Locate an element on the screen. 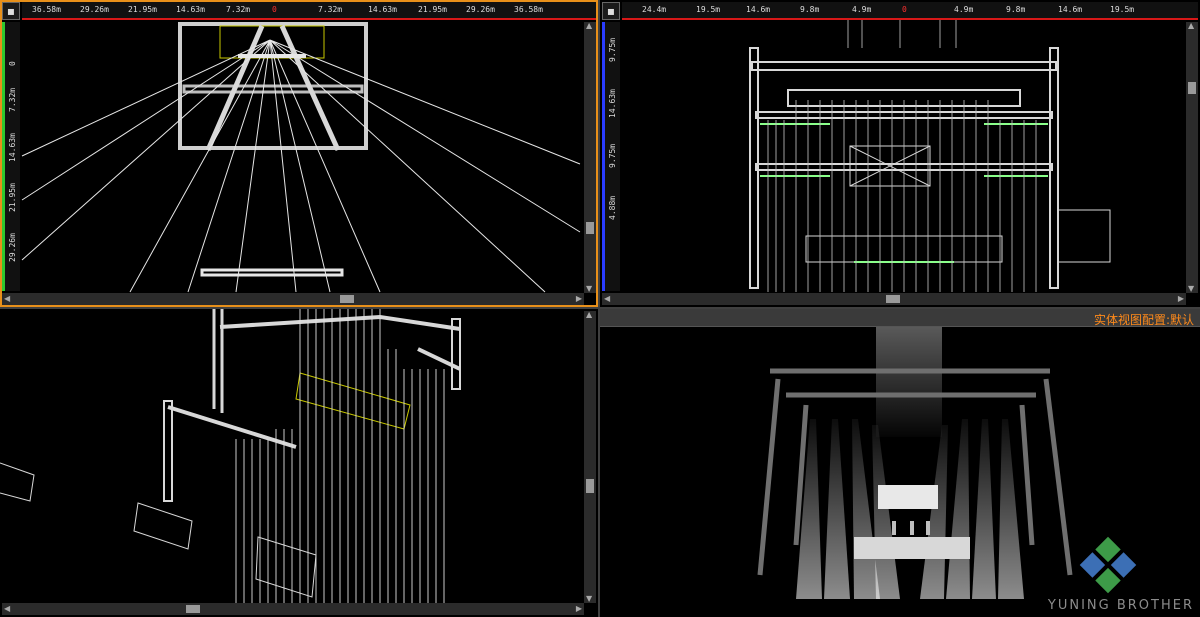  render-titlebar: 实体视图配置:默认 is located at coordinates (900, 318).